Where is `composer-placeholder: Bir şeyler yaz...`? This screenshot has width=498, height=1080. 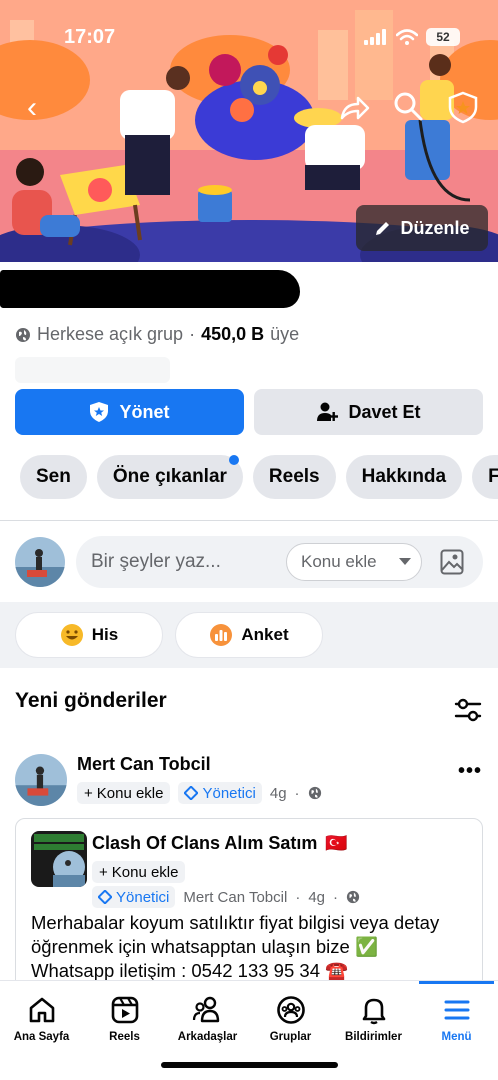
composer-placeholder: Bir şeyler yaz... is located at coordinates (156, 561).